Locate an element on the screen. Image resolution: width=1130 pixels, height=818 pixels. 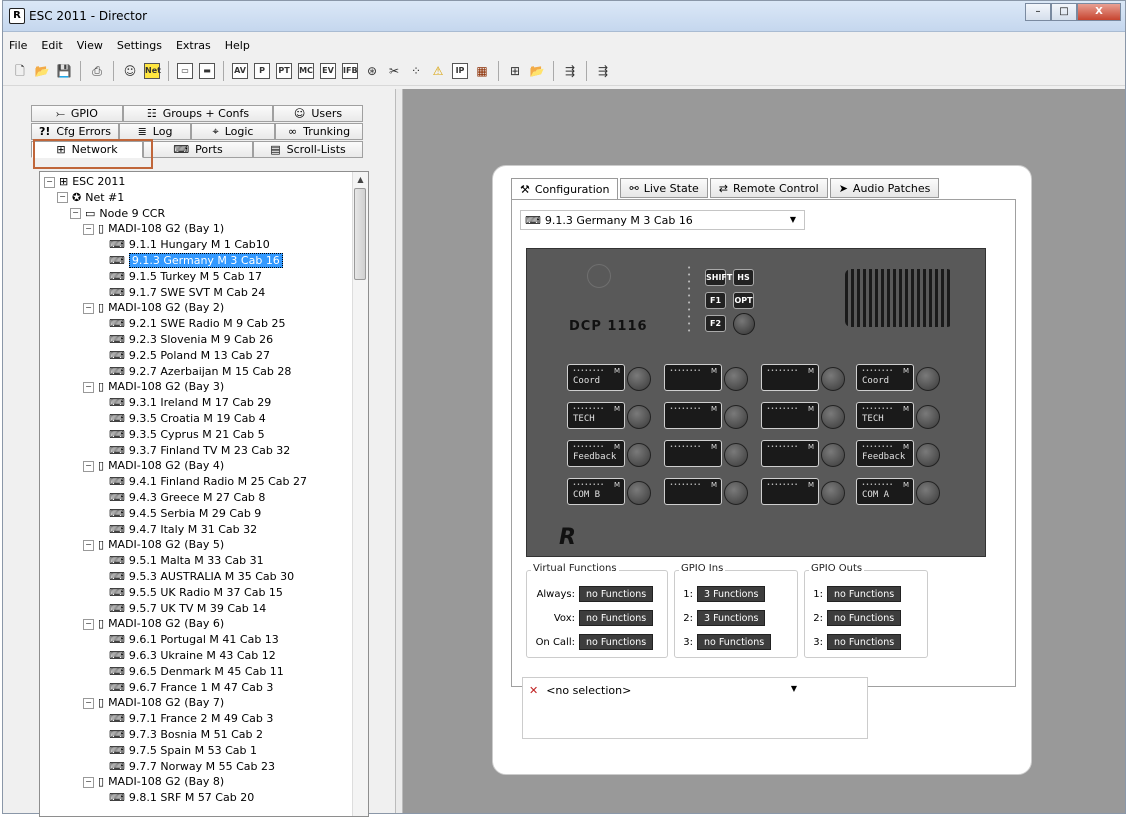
tree-node: ⌨ 9.6.5 Denmark M 45 Cab 11 is located at coordinates (190, 671).